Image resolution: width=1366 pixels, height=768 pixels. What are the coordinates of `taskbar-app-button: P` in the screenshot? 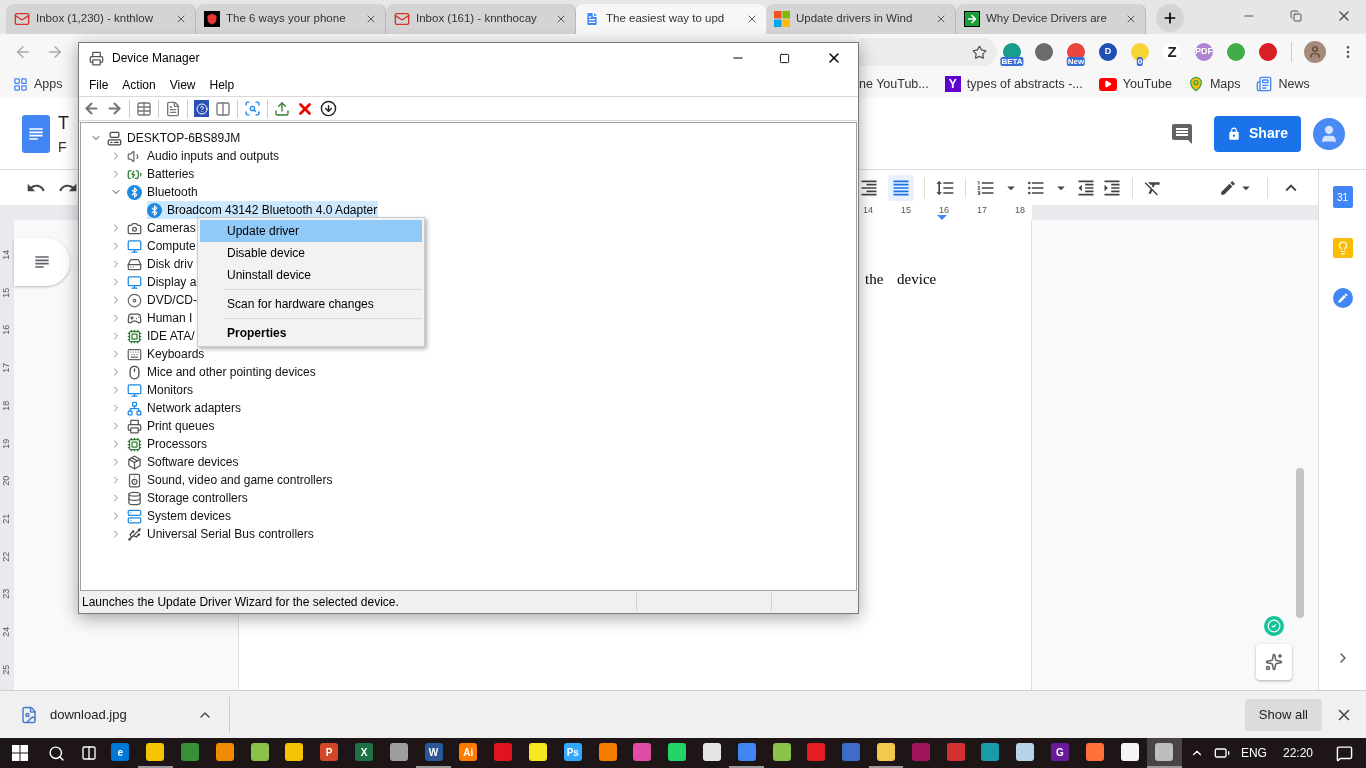 It's located at (329, 753).